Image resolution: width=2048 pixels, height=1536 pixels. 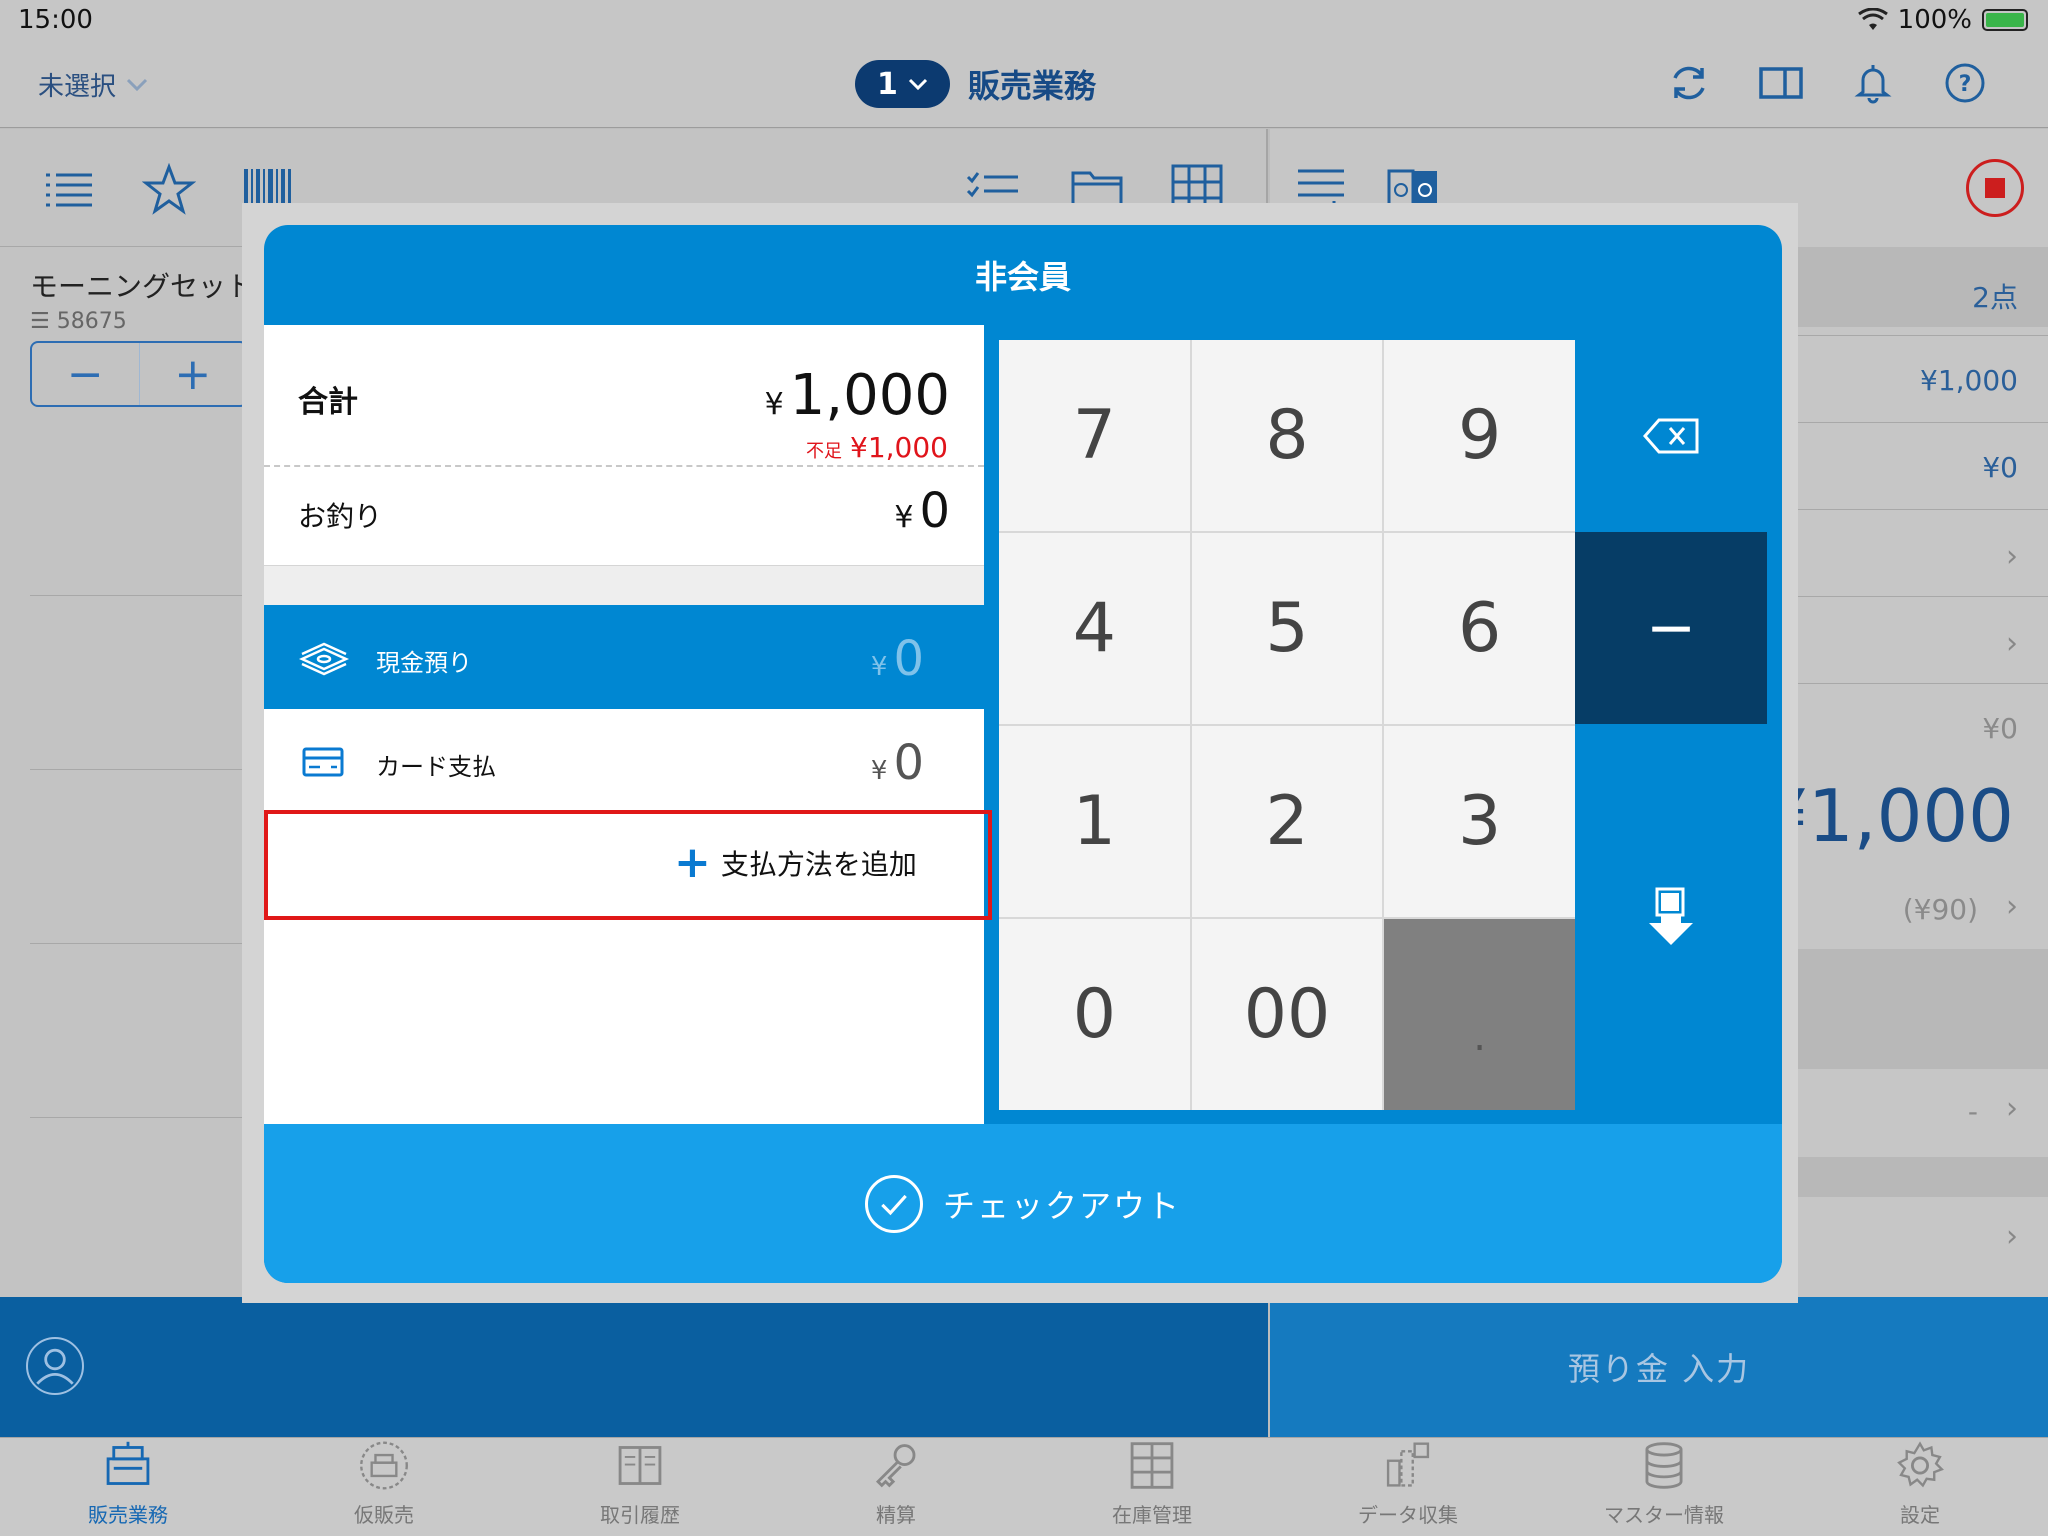 What do you see at coordinates (1287, 628) in the screenshot?
I see `keypad-key-5: 5` at bounding box center [1287, 628].